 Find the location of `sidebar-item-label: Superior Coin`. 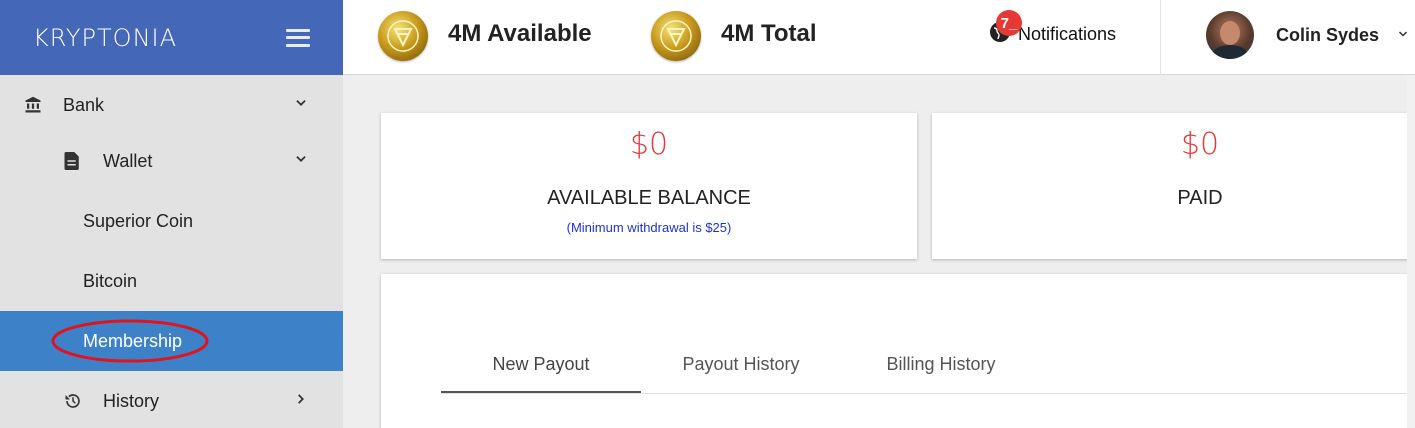

sidebar-item-label: Superior Coin is located at coordinates (138, 220).